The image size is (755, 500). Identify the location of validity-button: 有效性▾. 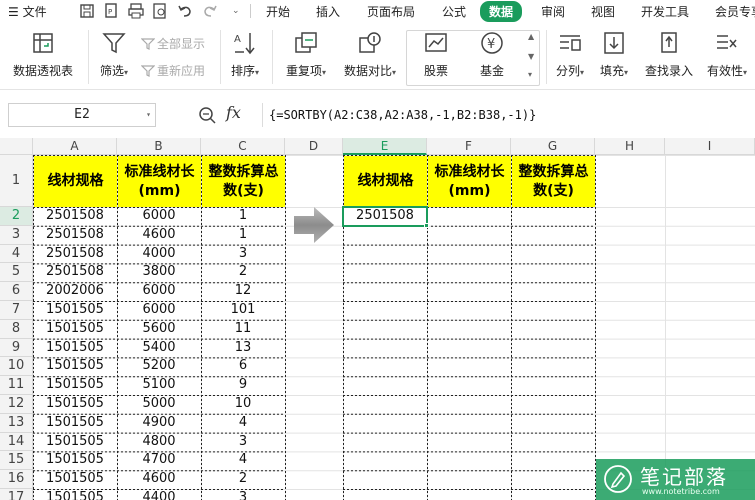
(727, 54).